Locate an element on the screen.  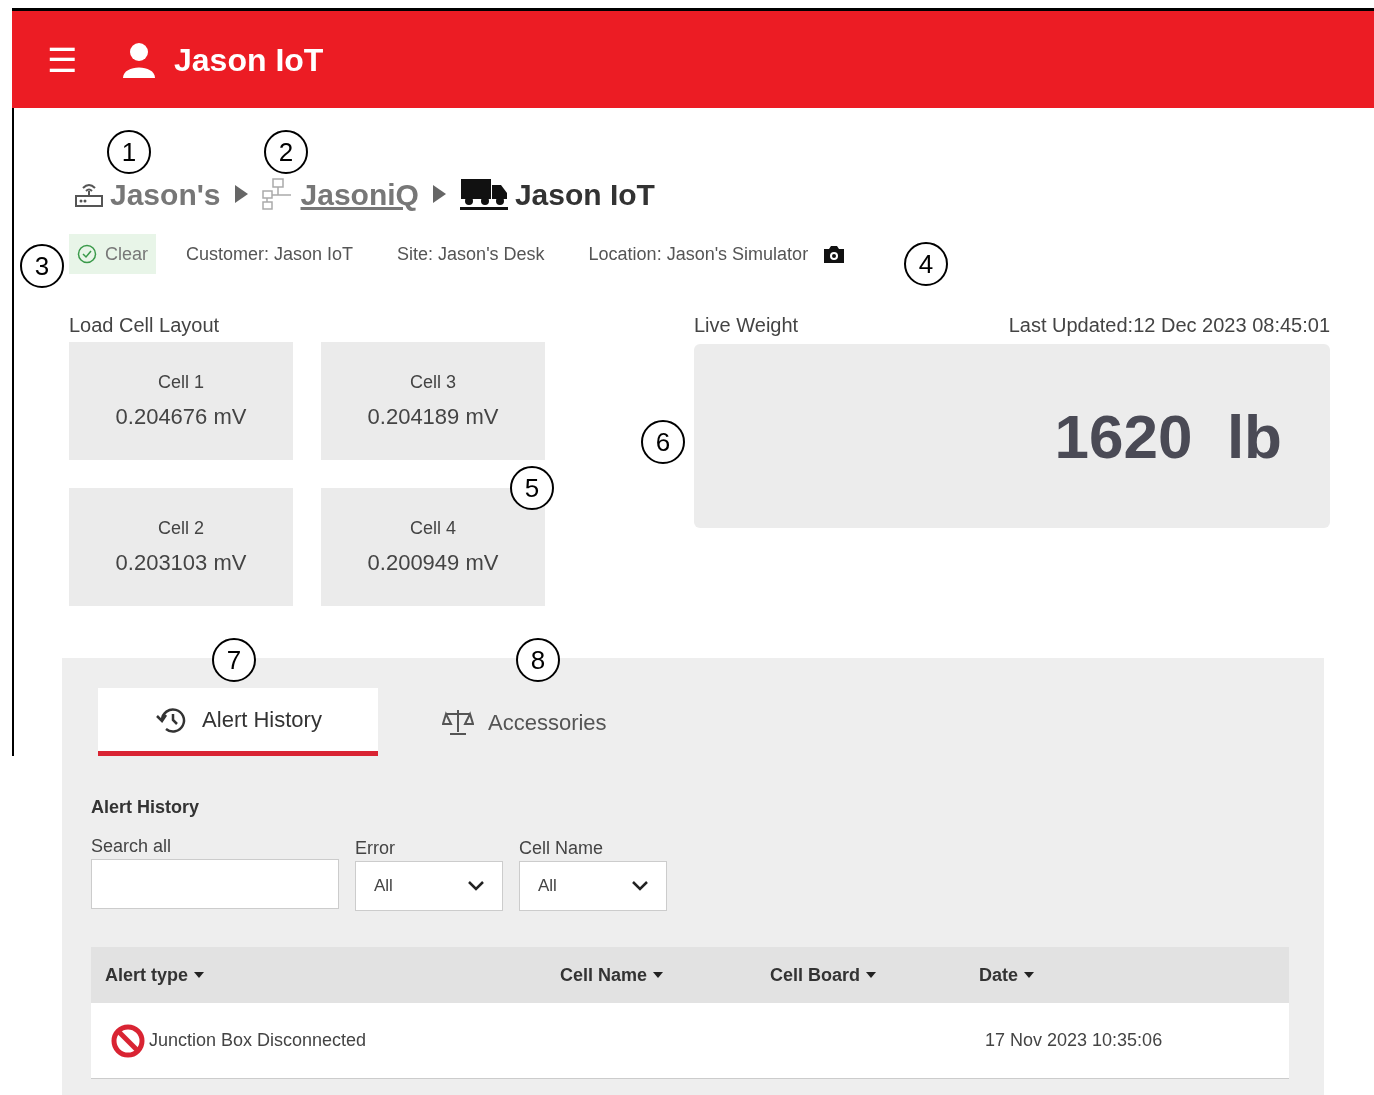
menu-button: ☰ is located at coordinates (62, 59).